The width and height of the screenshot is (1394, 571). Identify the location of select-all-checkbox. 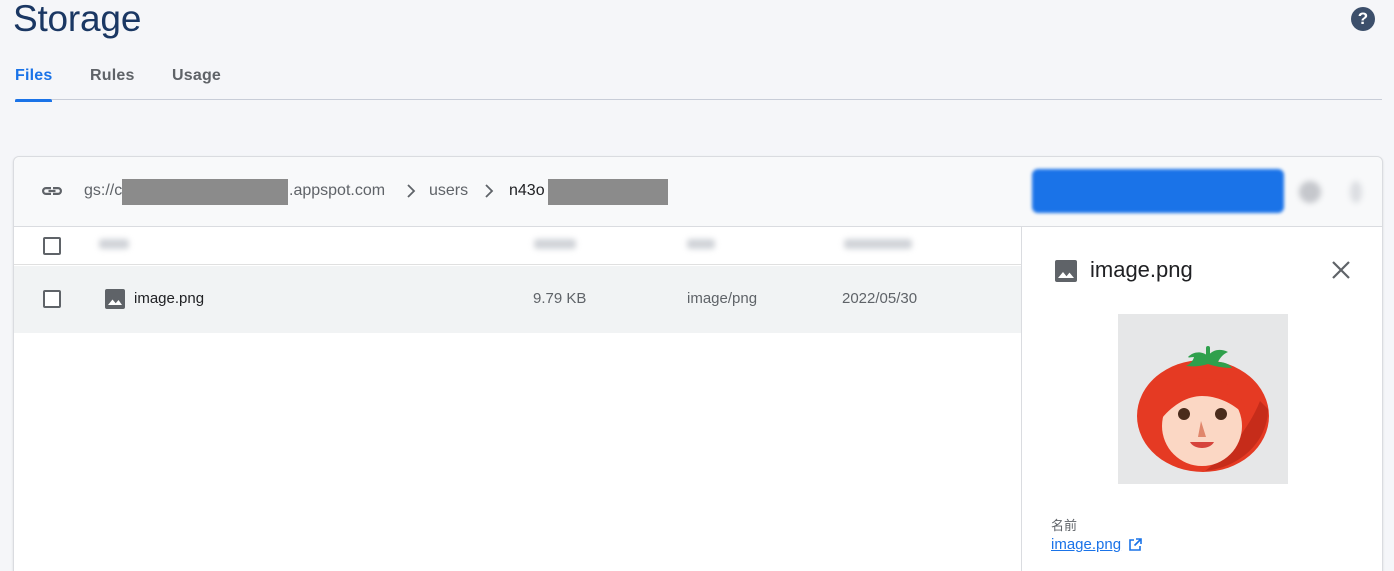
(52, 246).